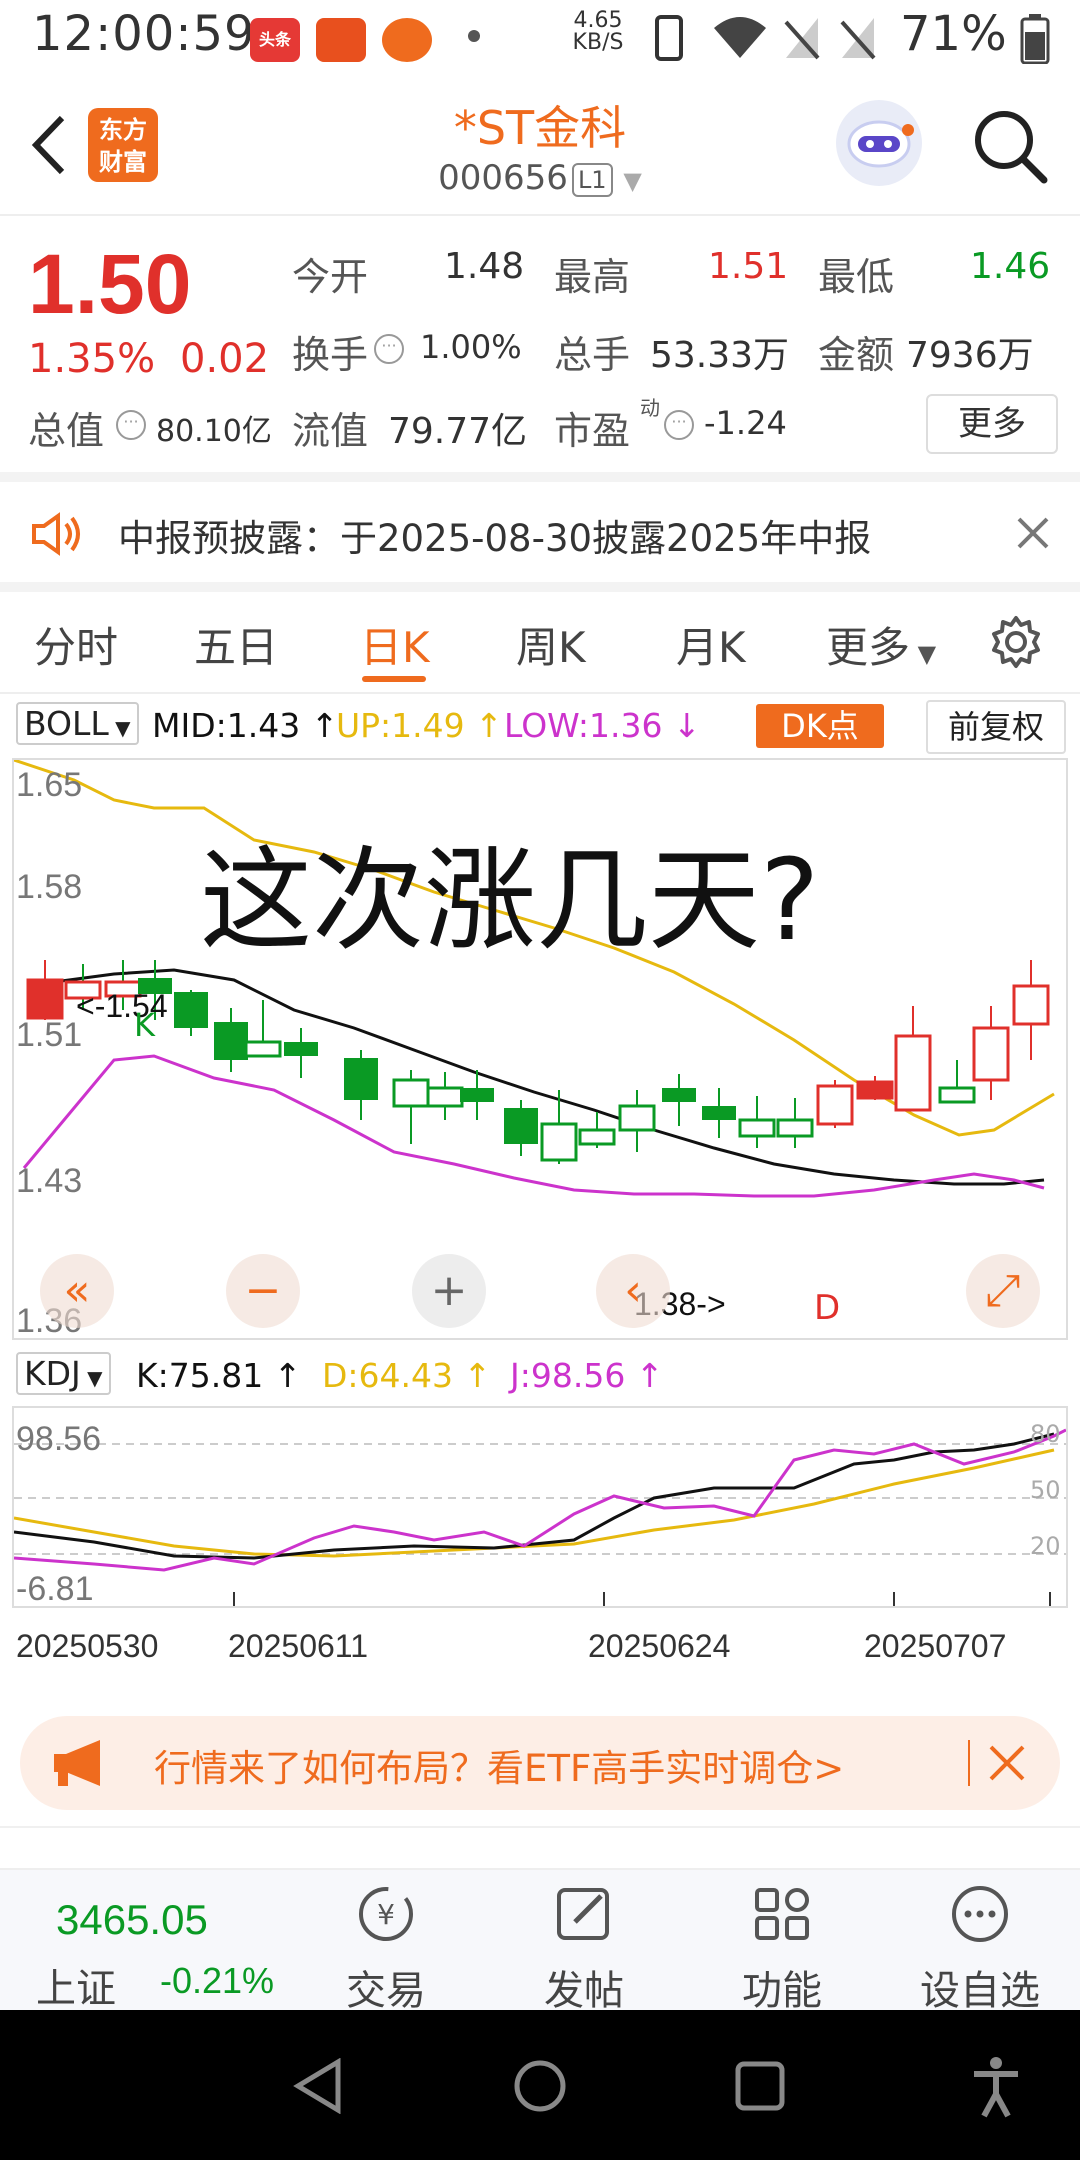  Describe the element at coordinates (219, 1375) in the screenshot. I see `kdj-k: K:75.81 ↑` at that location.